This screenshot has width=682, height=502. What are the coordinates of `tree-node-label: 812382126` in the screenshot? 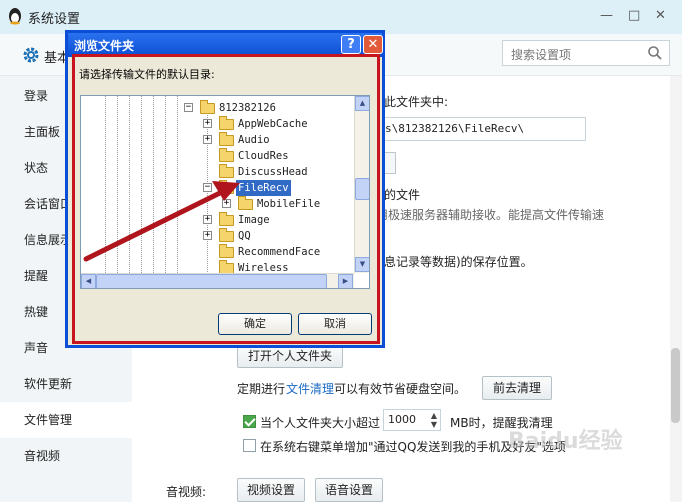 It's located at (247, 108).